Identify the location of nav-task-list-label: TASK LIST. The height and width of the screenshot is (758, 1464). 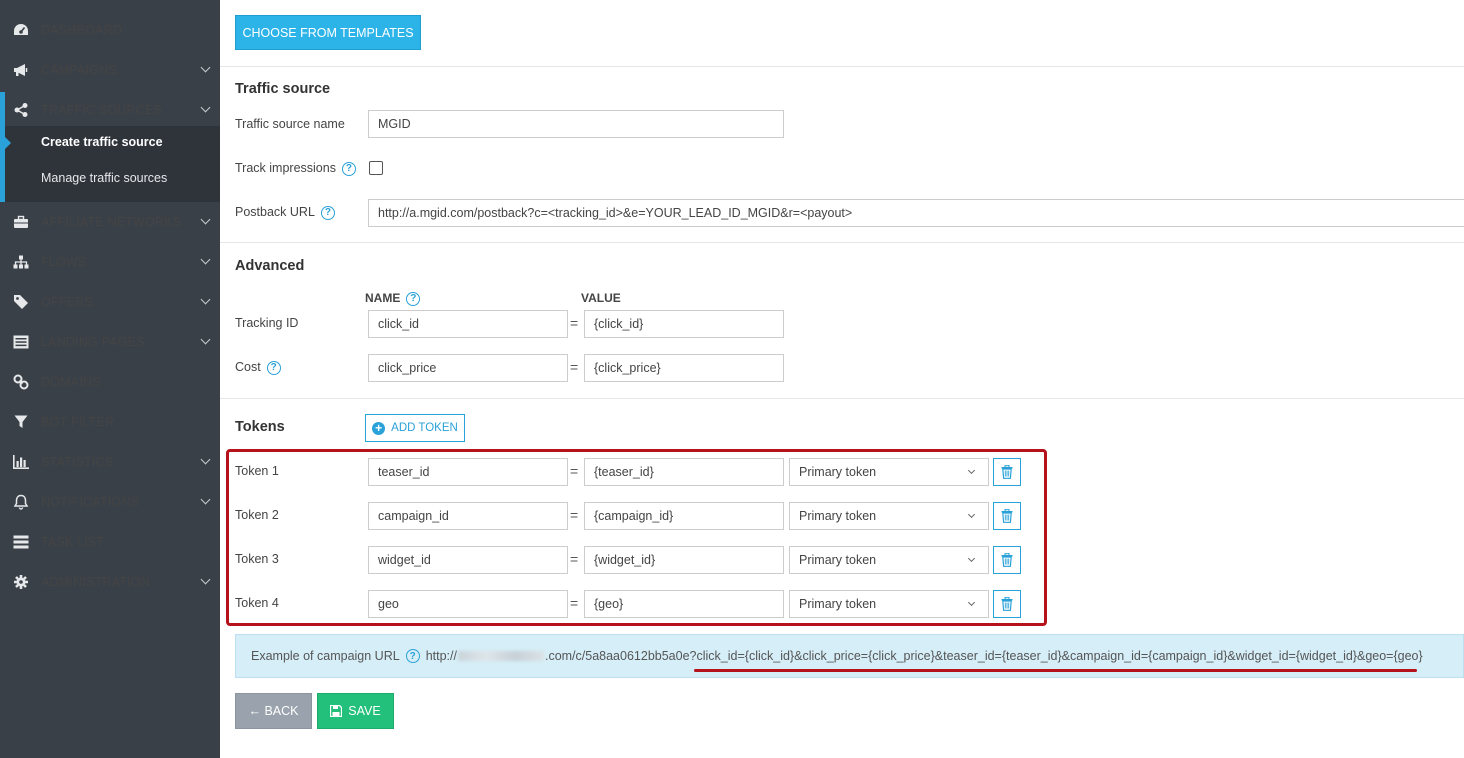
(73, 542).